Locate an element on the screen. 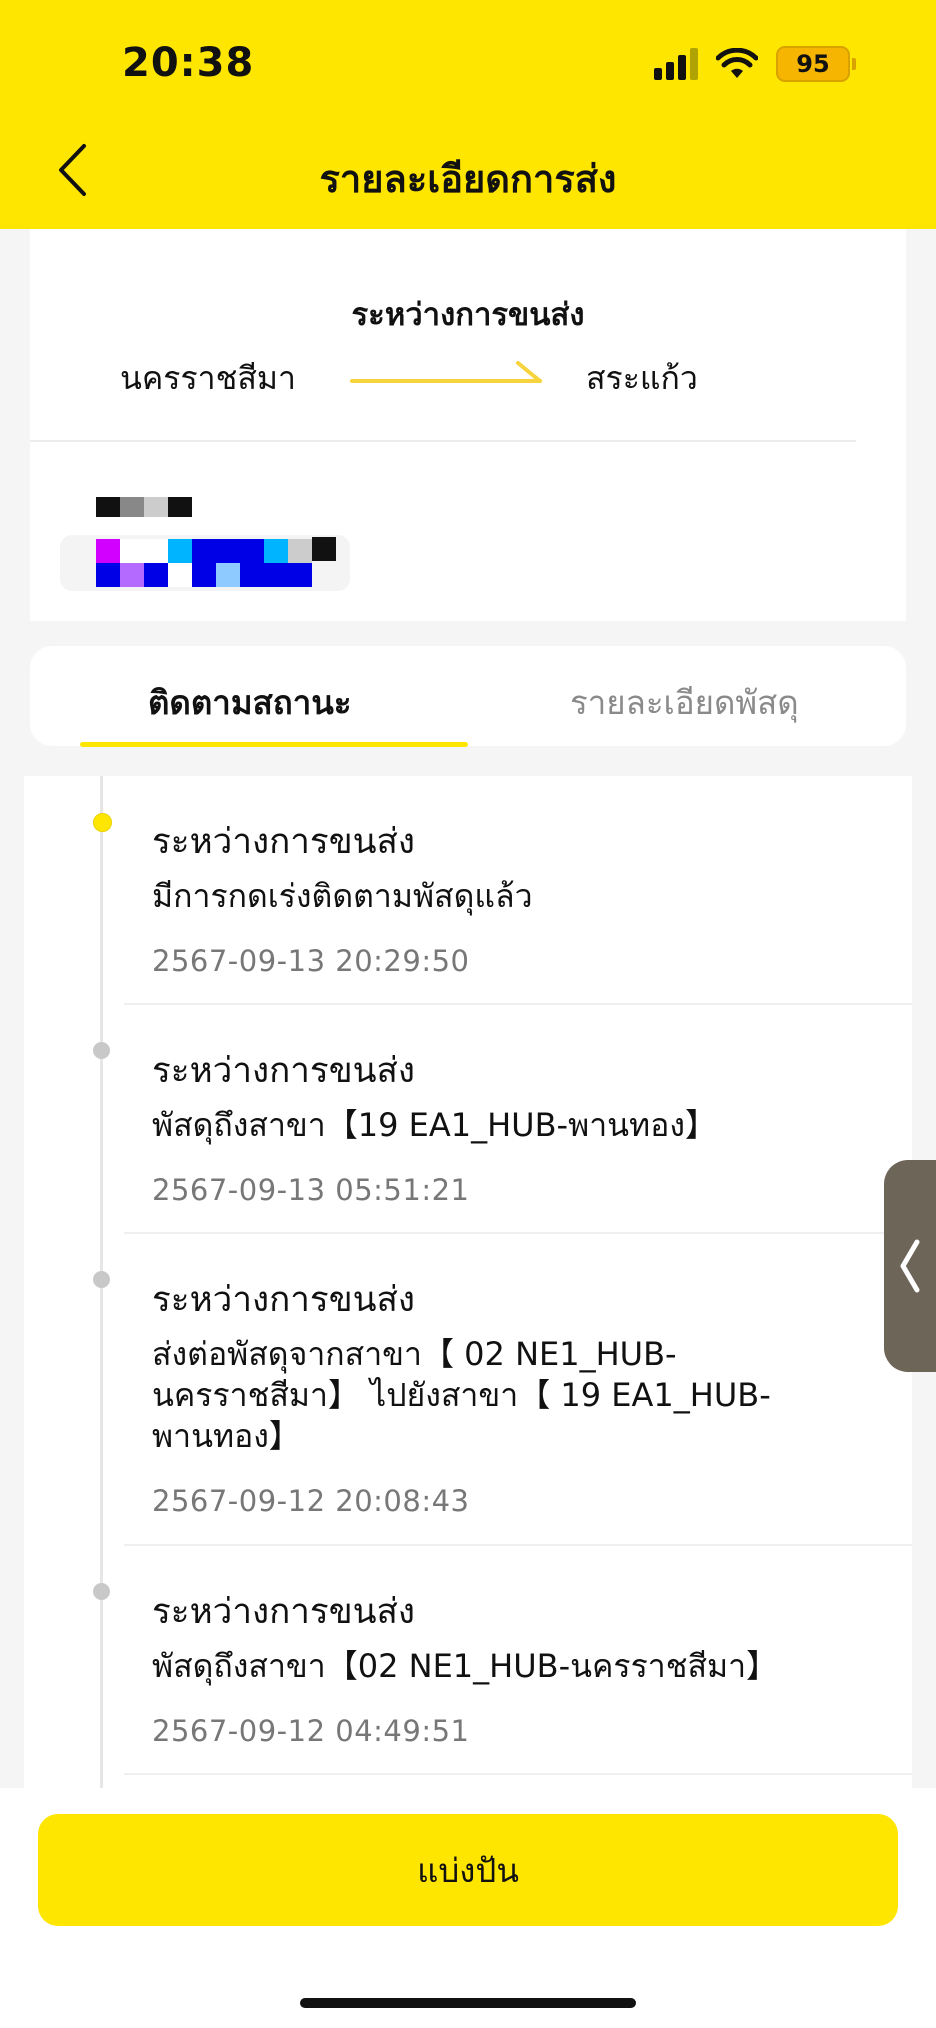  event-description-line: พานทอง】 is located at coordinates (226, 1436).